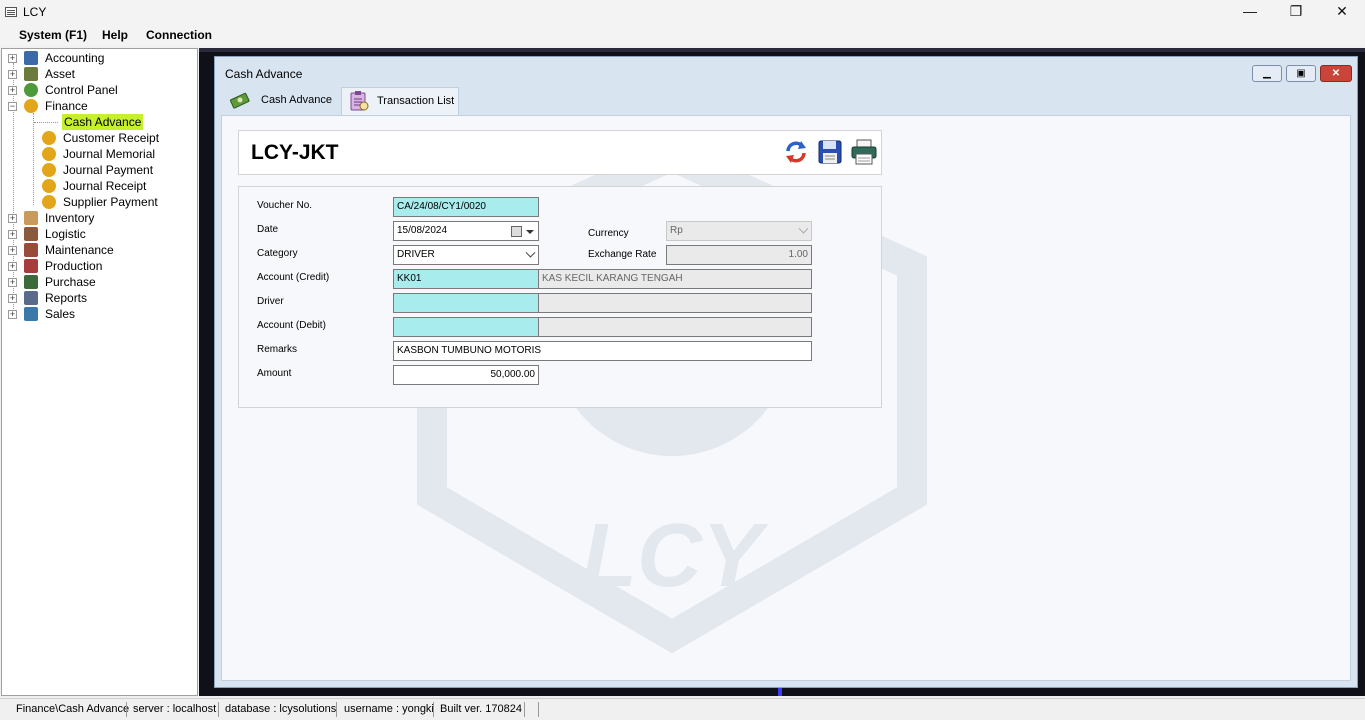 This screenshot has width=1365, height=720. Describe the element at coordinates (466, 375) in the screenshot. I see `amount-field: 50,000.00` at that location.